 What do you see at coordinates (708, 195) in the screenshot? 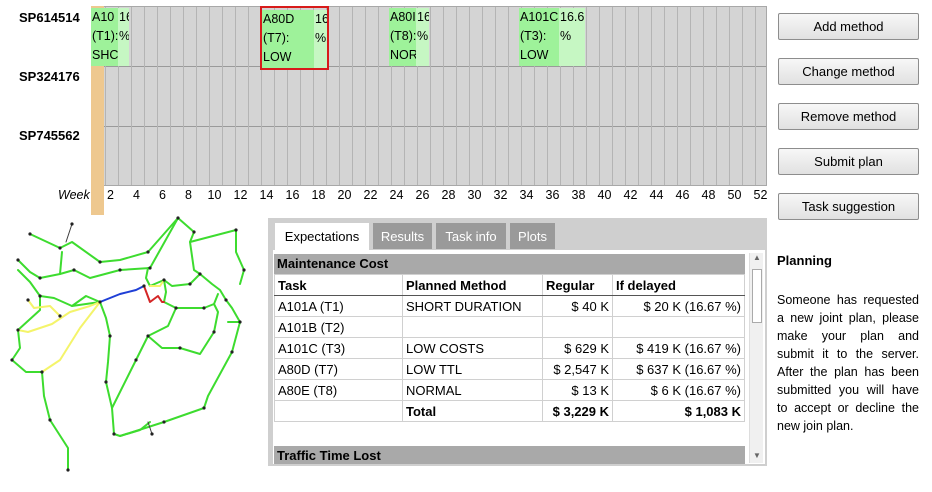
I see `week-tick-label: 48` at bounding box center [708, 195].